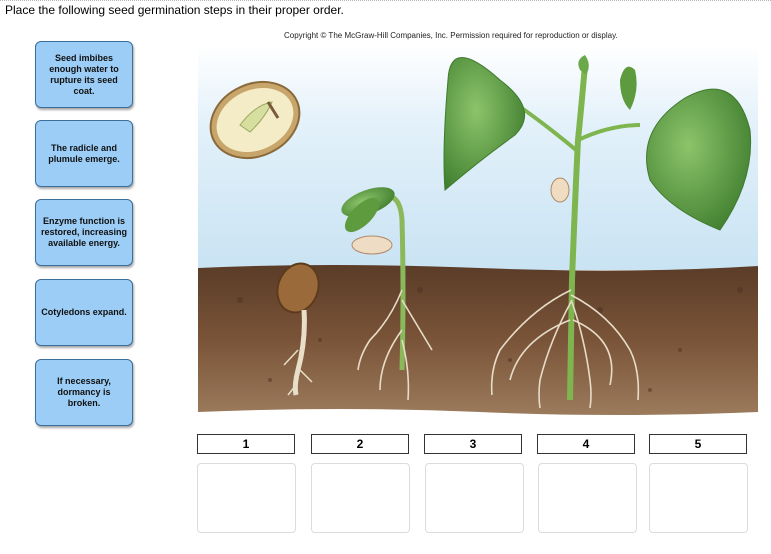 The height and width of the screenshot is (554, 771). I want to click on slot-number-label: 5, so click(698, 444).